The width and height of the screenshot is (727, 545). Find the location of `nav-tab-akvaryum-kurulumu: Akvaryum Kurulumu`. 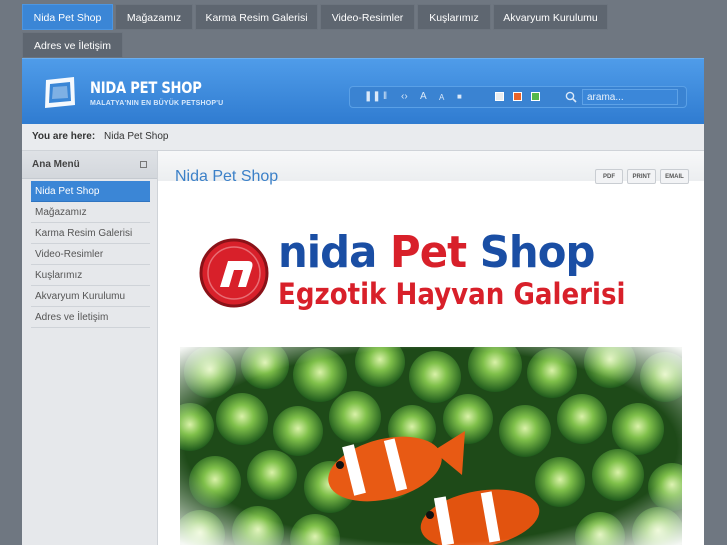

nav-tab-akvaryum-kurulumu: Akvaryum Kurulumu is located at coordinates (550, 17).